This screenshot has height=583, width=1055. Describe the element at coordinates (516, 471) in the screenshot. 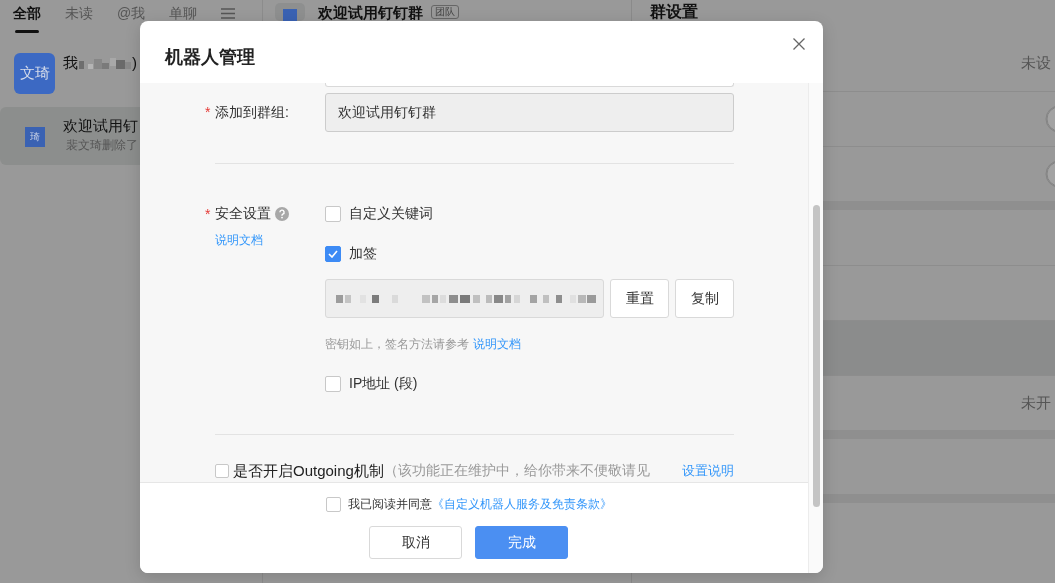

I see `option-note: （该功能正在维护中，给你带来不便敬请见` at that location.